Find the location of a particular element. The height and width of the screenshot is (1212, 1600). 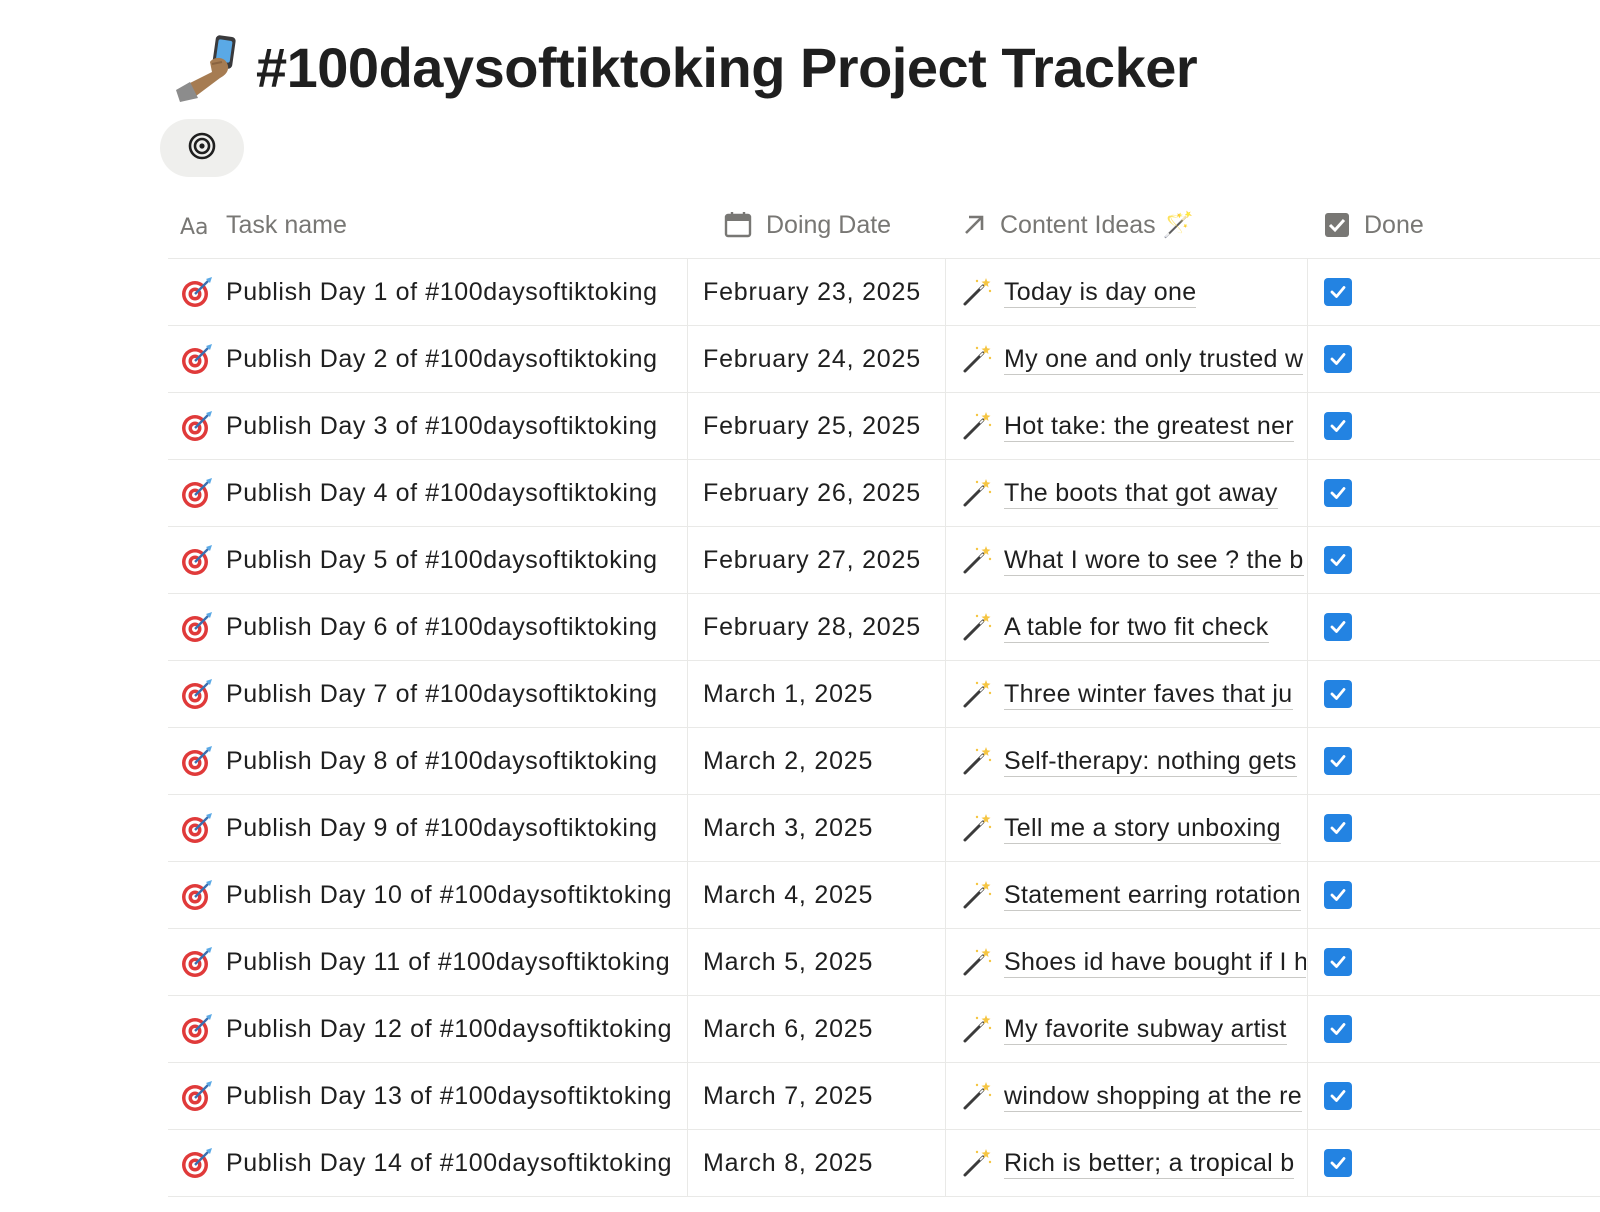

task-name-cell: Publish Day 10 of #100daysoftiktoking is located at coordinates (428, 895).